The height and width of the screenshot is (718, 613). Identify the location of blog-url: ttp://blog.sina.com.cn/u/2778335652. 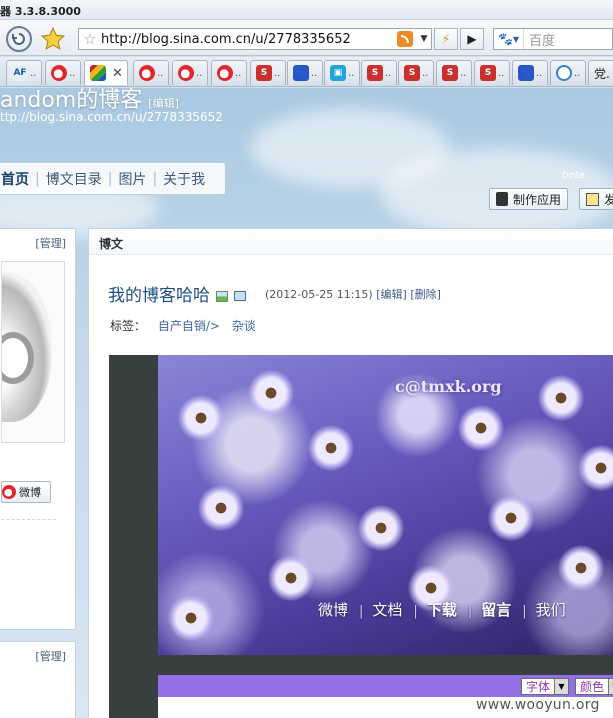
(111, 117).